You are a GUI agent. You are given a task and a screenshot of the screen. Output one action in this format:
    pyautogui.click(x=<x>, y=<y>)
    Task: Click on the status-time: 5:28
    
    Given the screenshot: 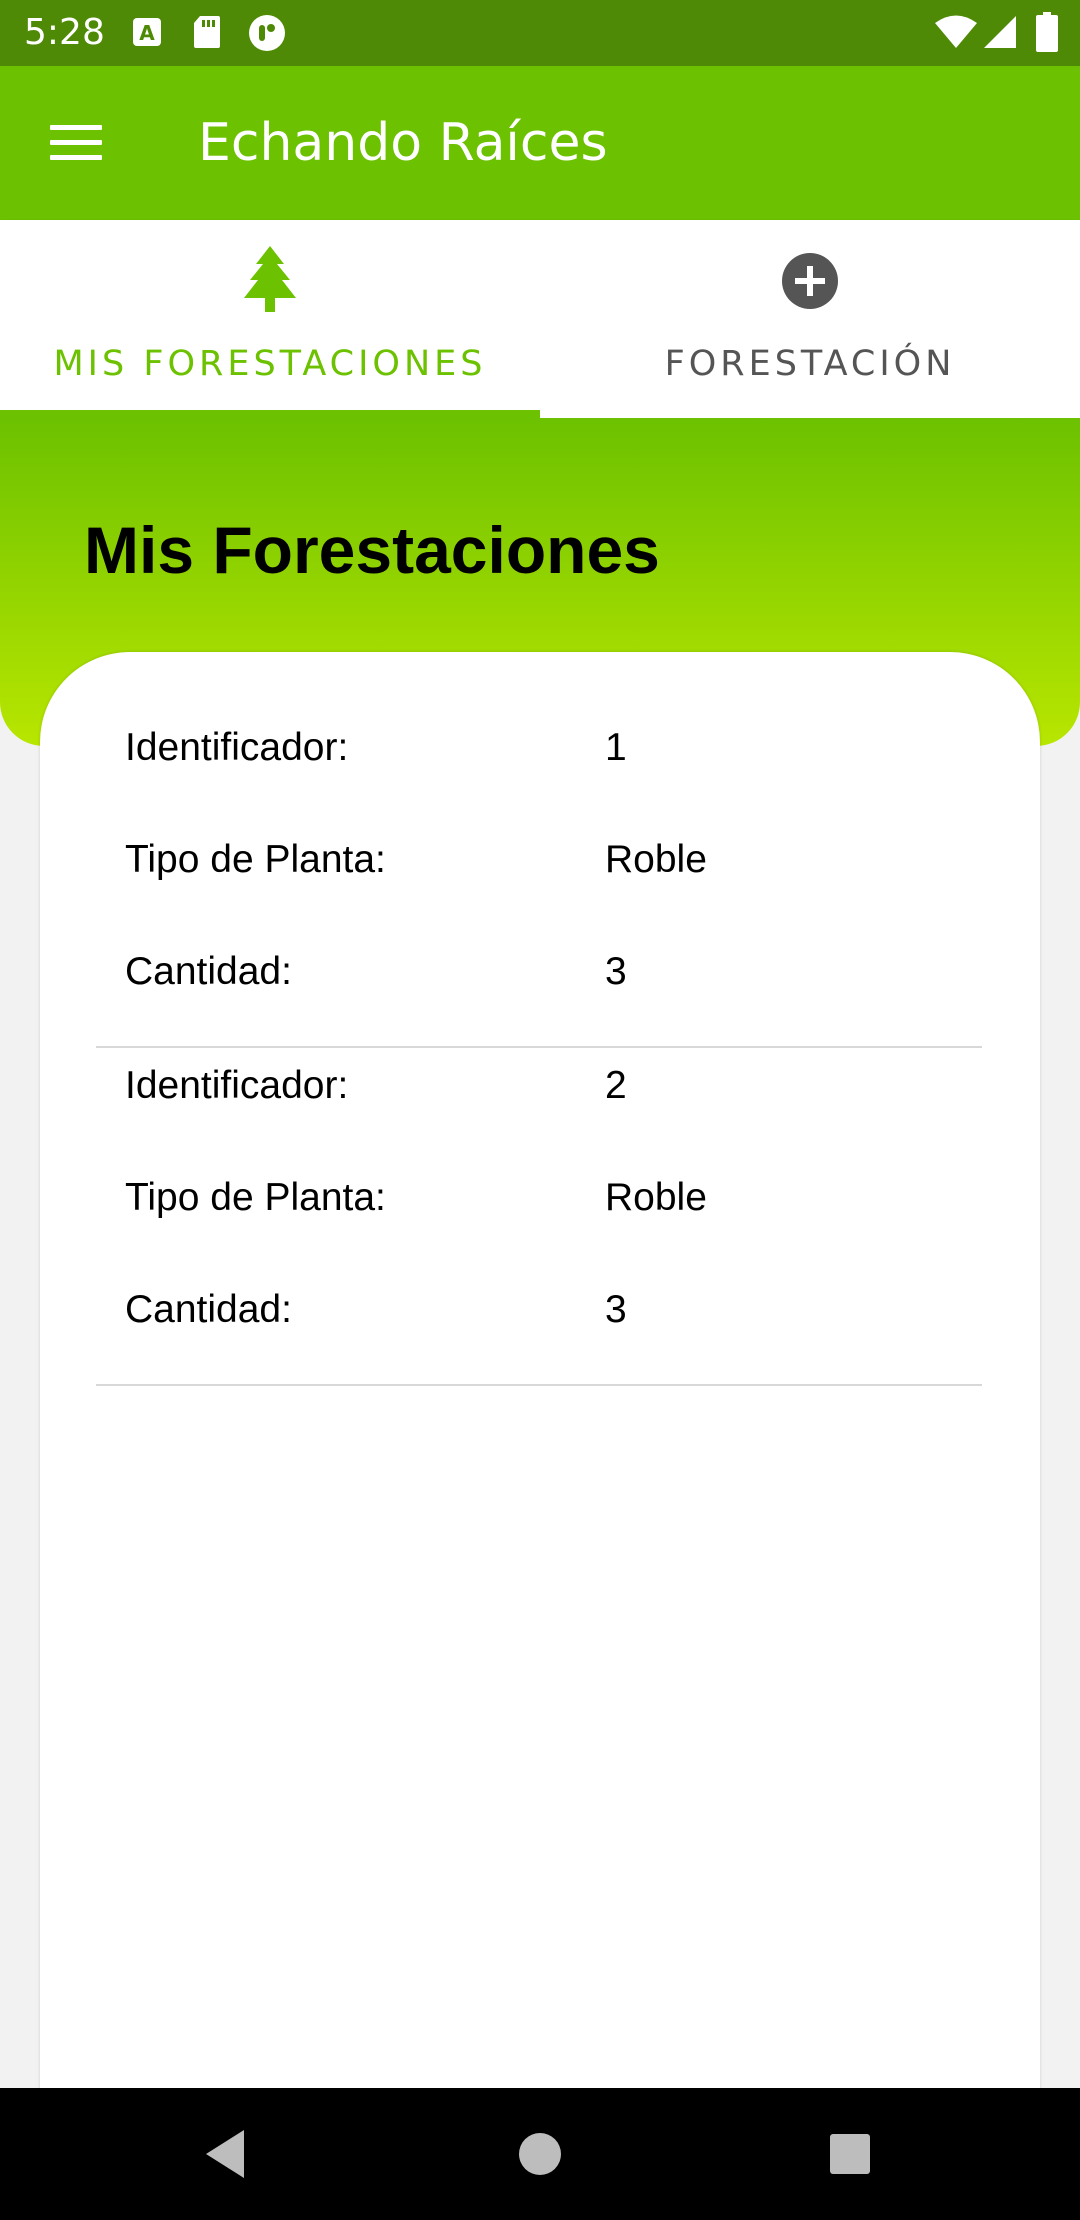 What is the action you would take?
    pyautogui.click(x=64, y=32)
    